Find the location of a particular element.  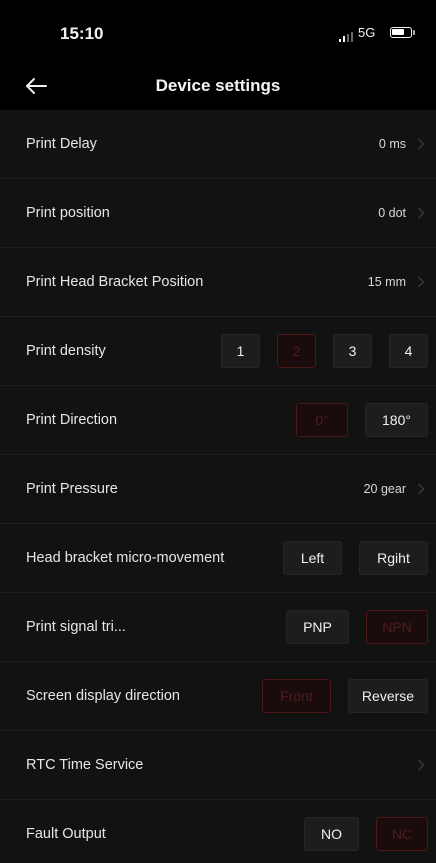

setting-label: Print Delay is located at coordinates (61, 144).